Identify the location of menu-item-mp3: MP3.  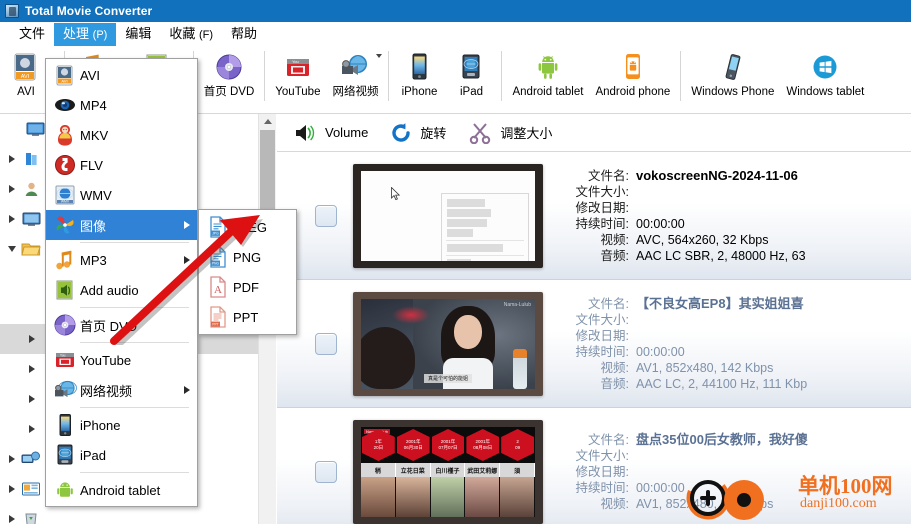
(121, 260).